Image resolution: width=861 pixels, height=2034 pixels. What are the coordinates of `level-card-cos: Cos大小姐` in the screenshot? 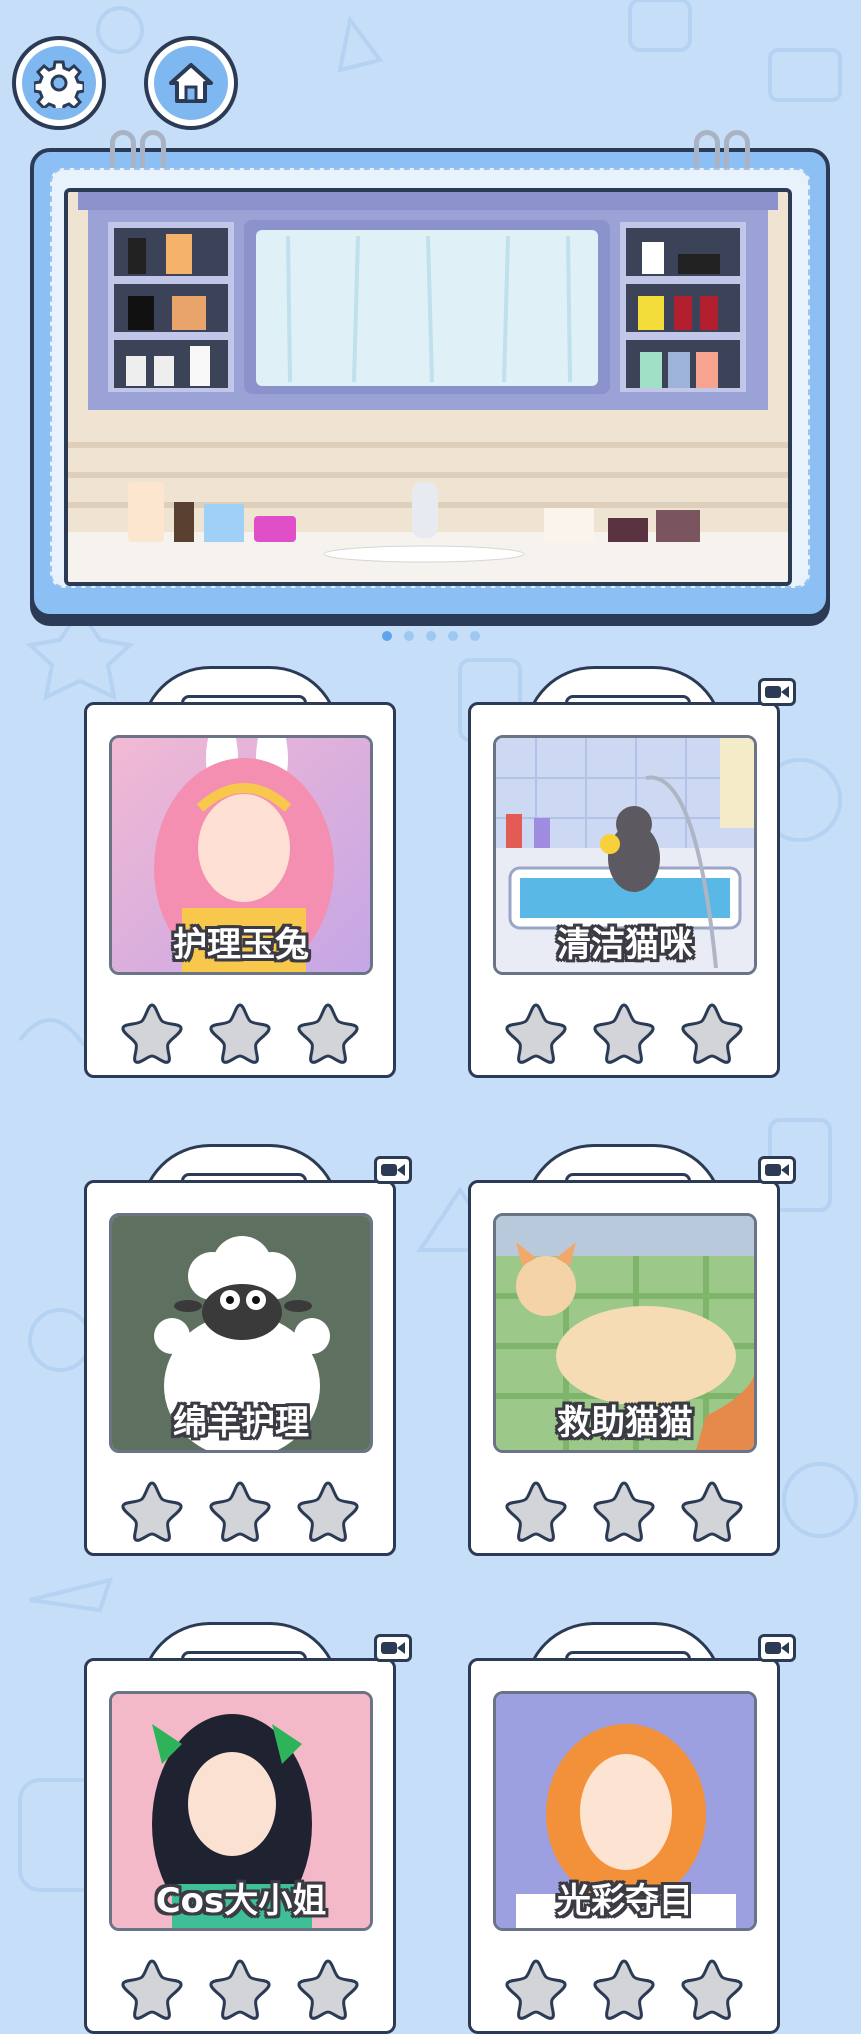 It's located at (248, 1828).